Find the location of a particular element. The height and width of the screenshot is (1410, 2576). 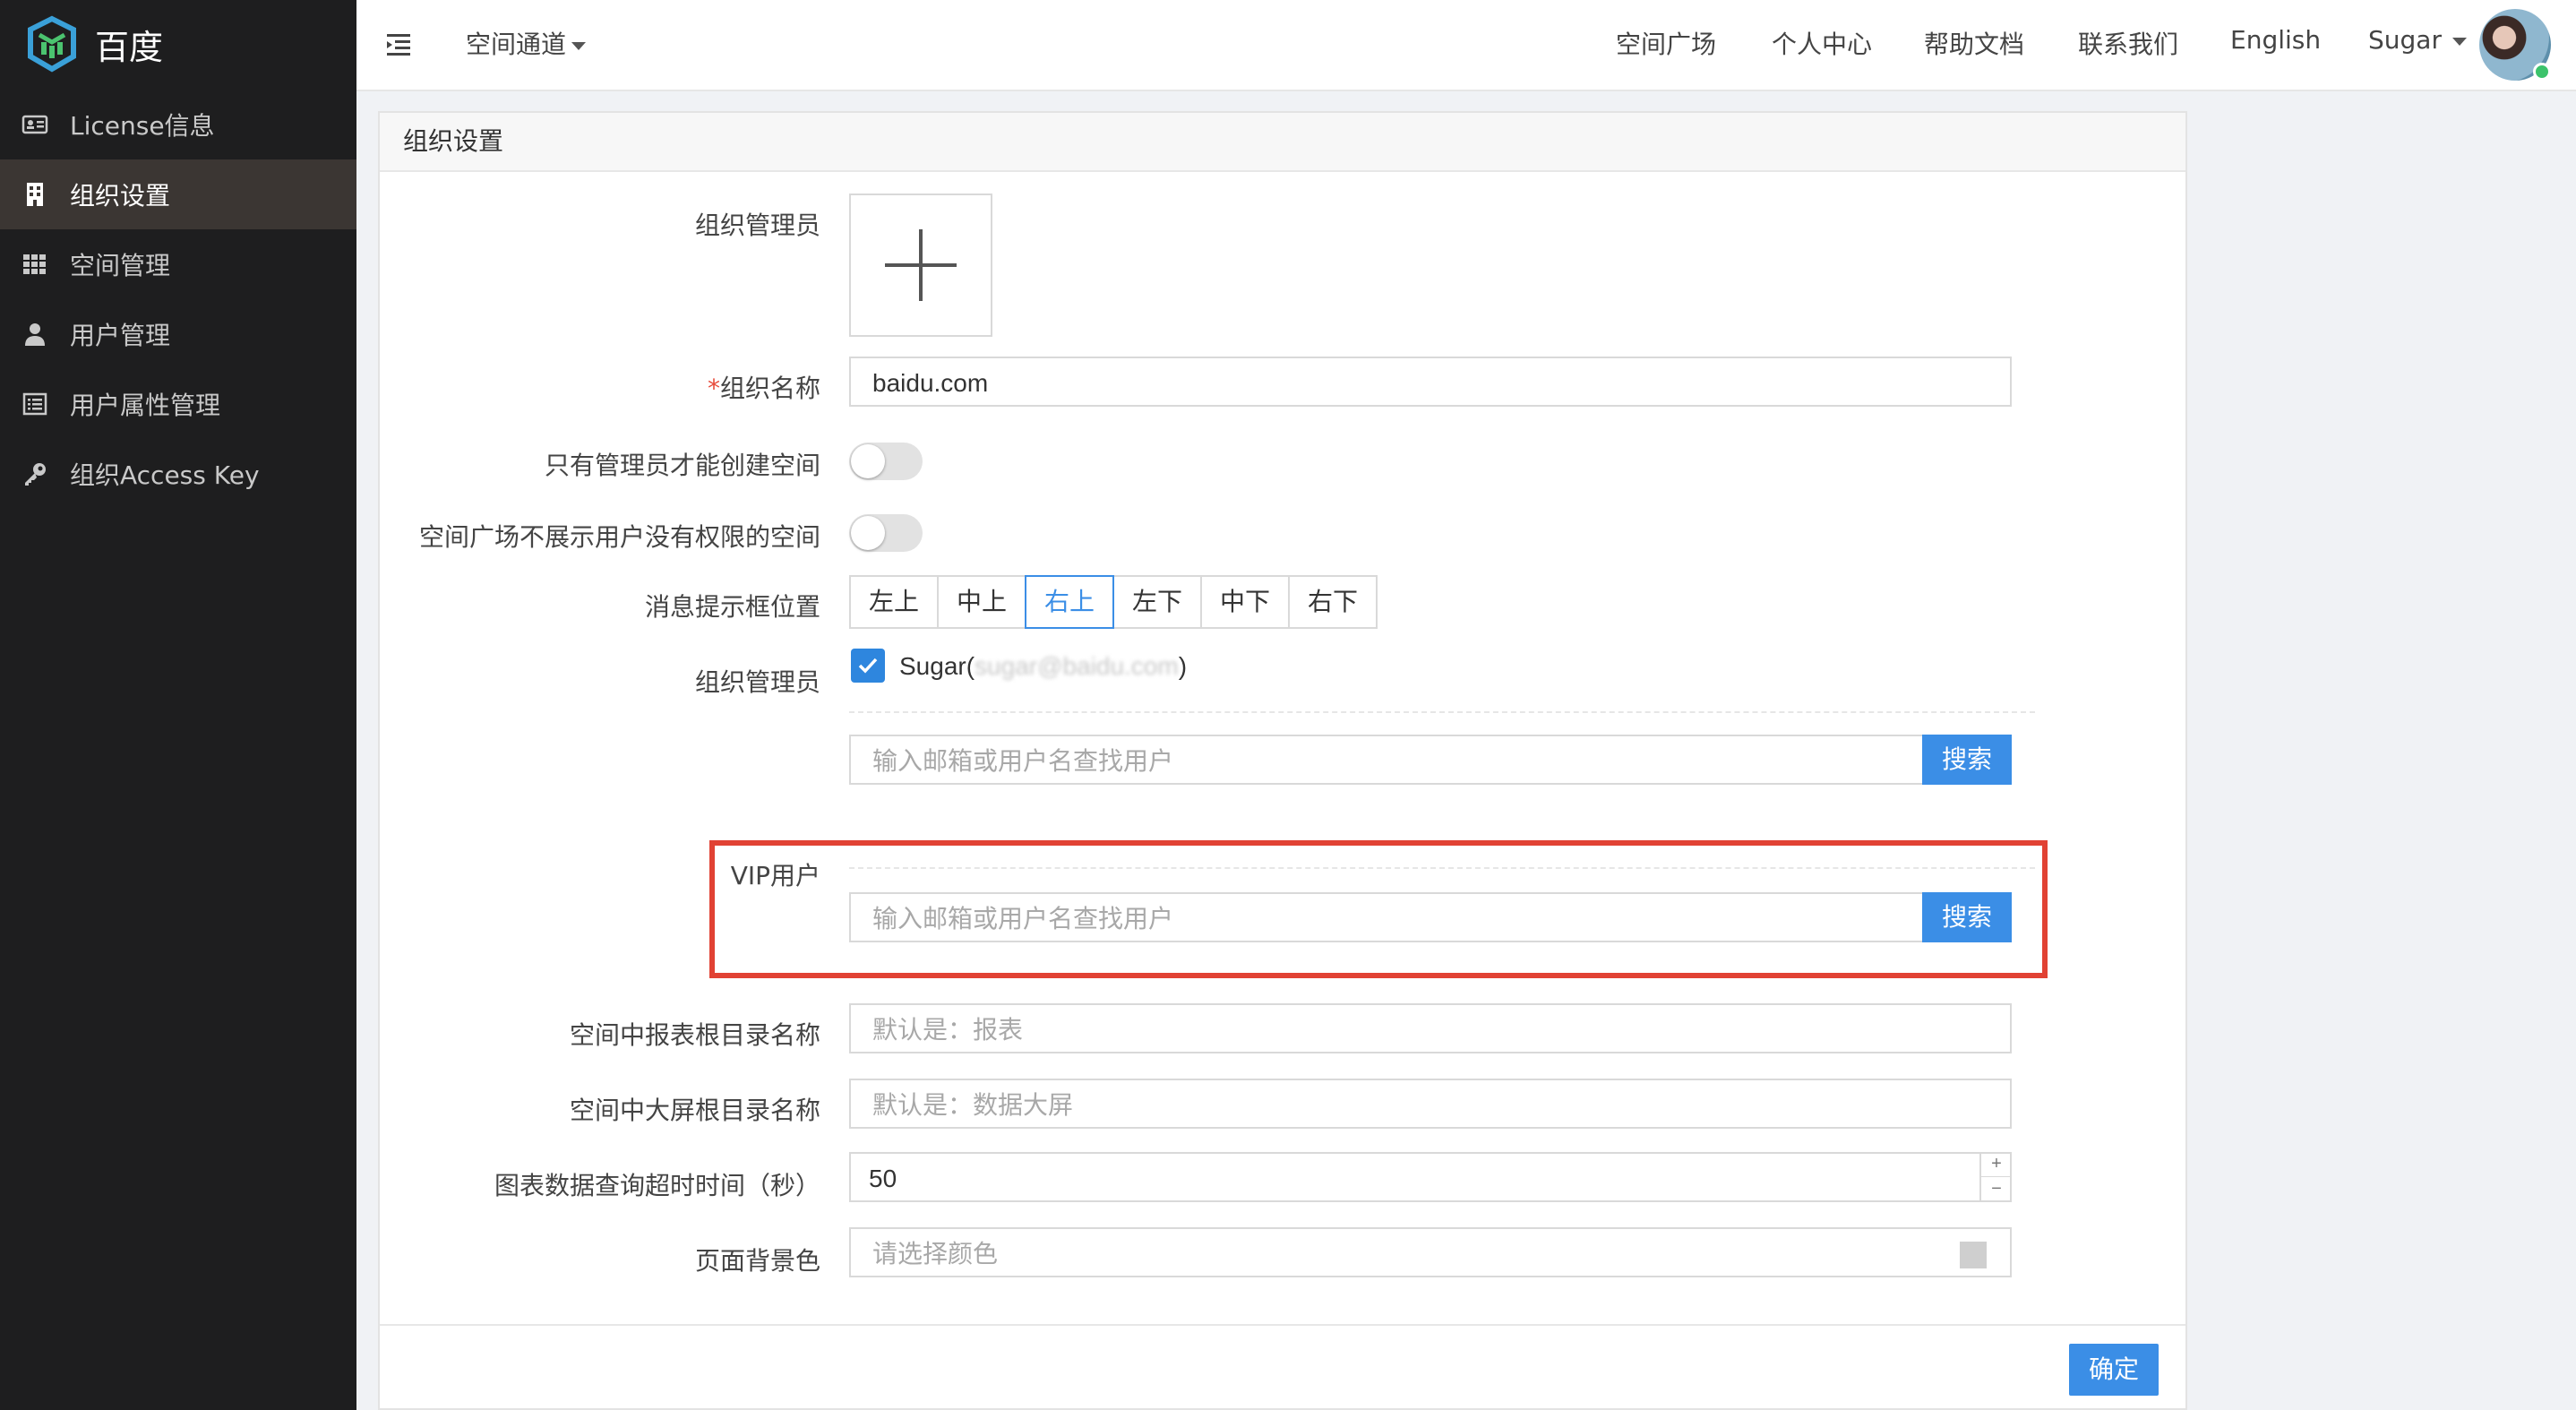

org-name-label-text: 组织名称 is located at coordinates (769, 388).